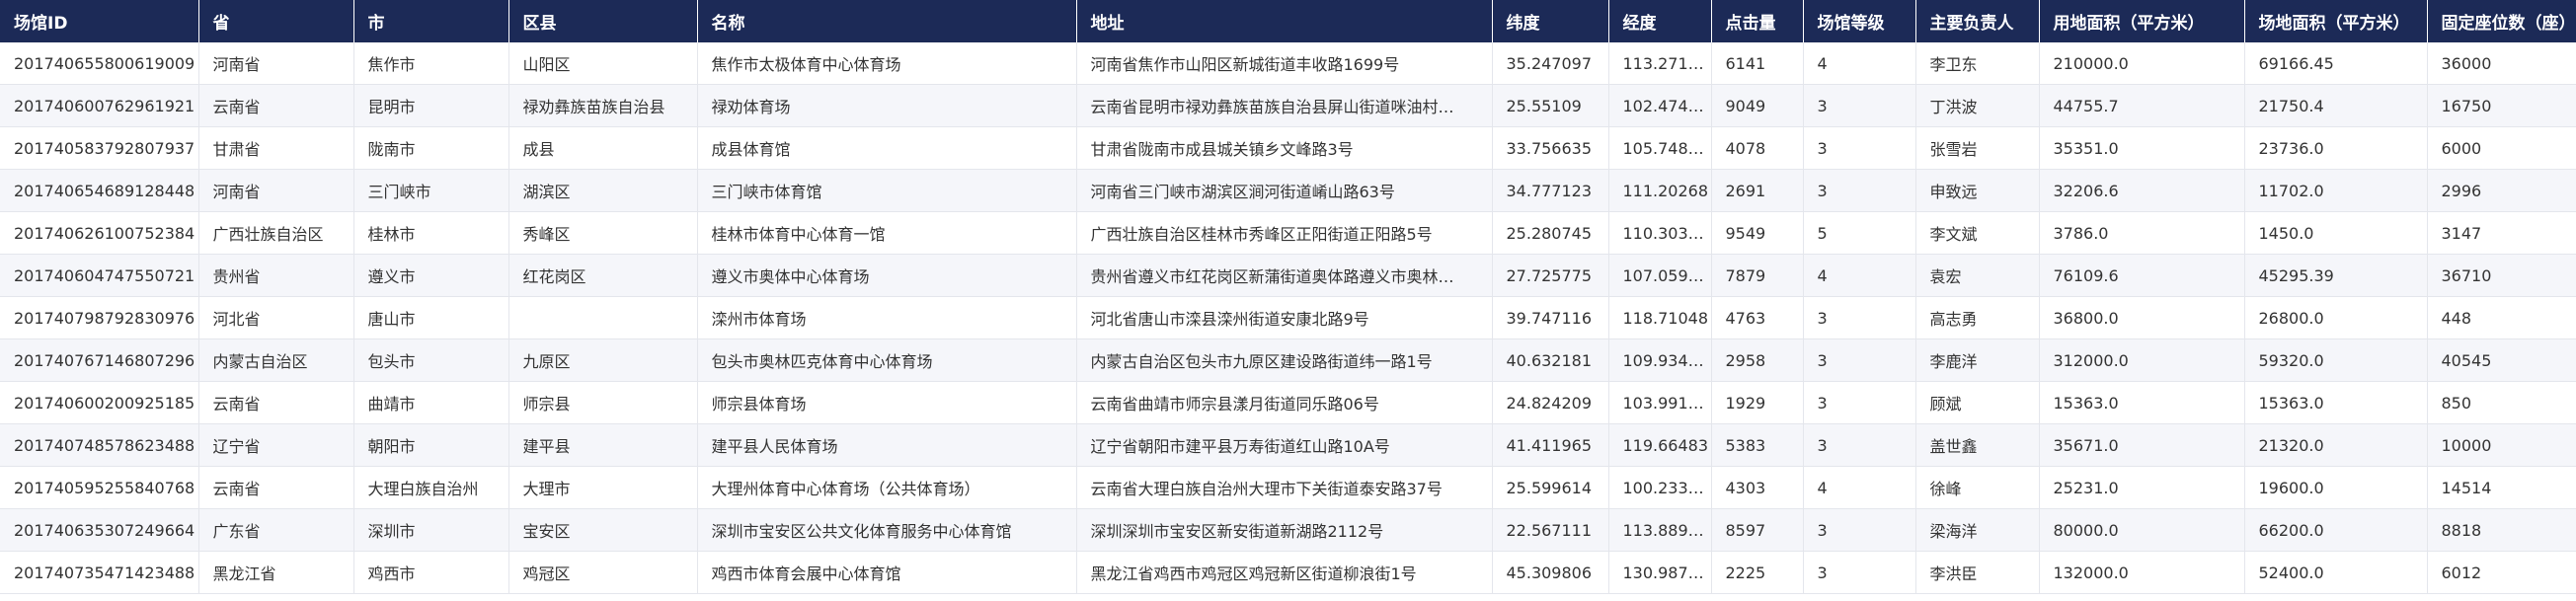 Image resolution: width=2576 pixels, height=601 pixels. Describe the element at coordinates (1284, 21) in the screenshot. I see `col-header-address: 地址` at that location.